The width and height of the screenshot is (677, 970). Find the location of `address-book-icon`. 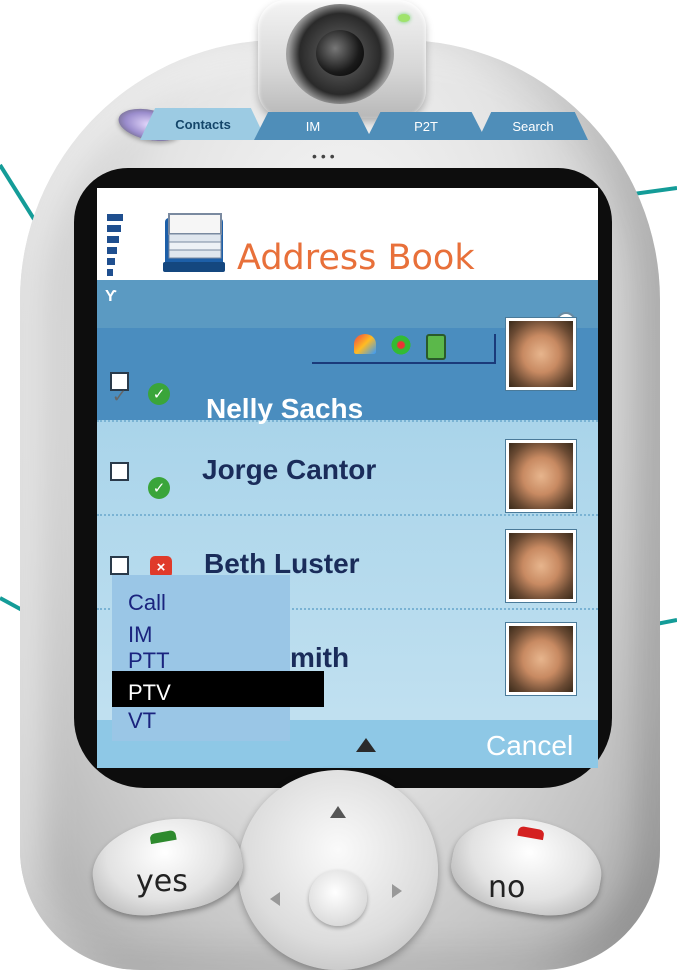

address-book-icon is located at coordinates (195, 243).